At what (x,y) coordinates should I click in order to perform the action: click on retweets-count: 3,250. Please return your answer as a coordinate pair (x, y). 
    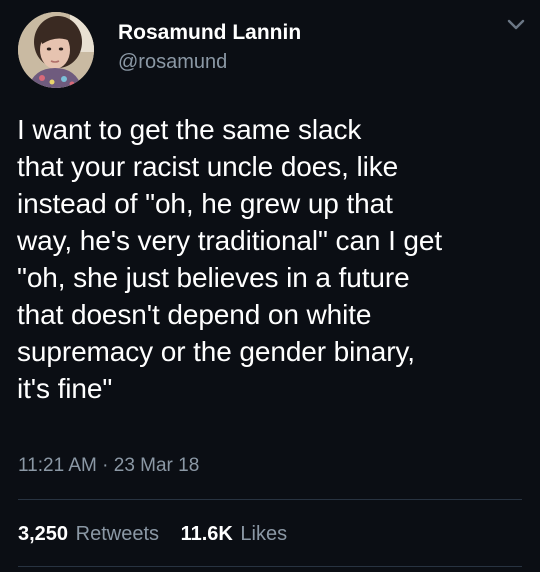
    Looking at the image, I should click on (43, 534).